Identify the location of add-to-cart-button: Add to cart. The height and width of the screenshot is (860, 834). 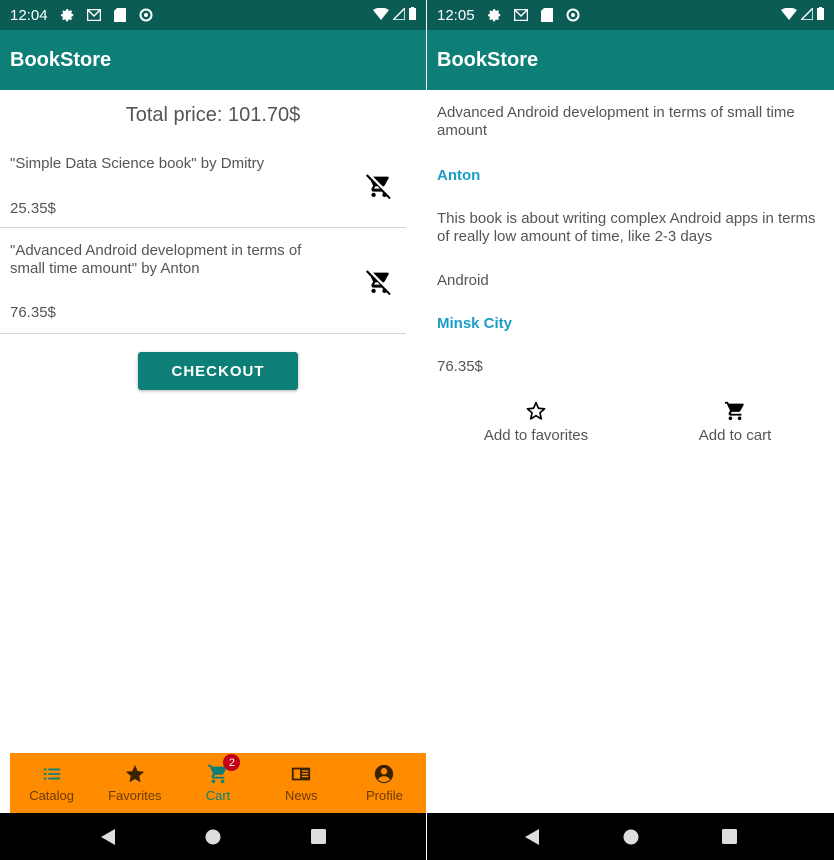
(735, 422).